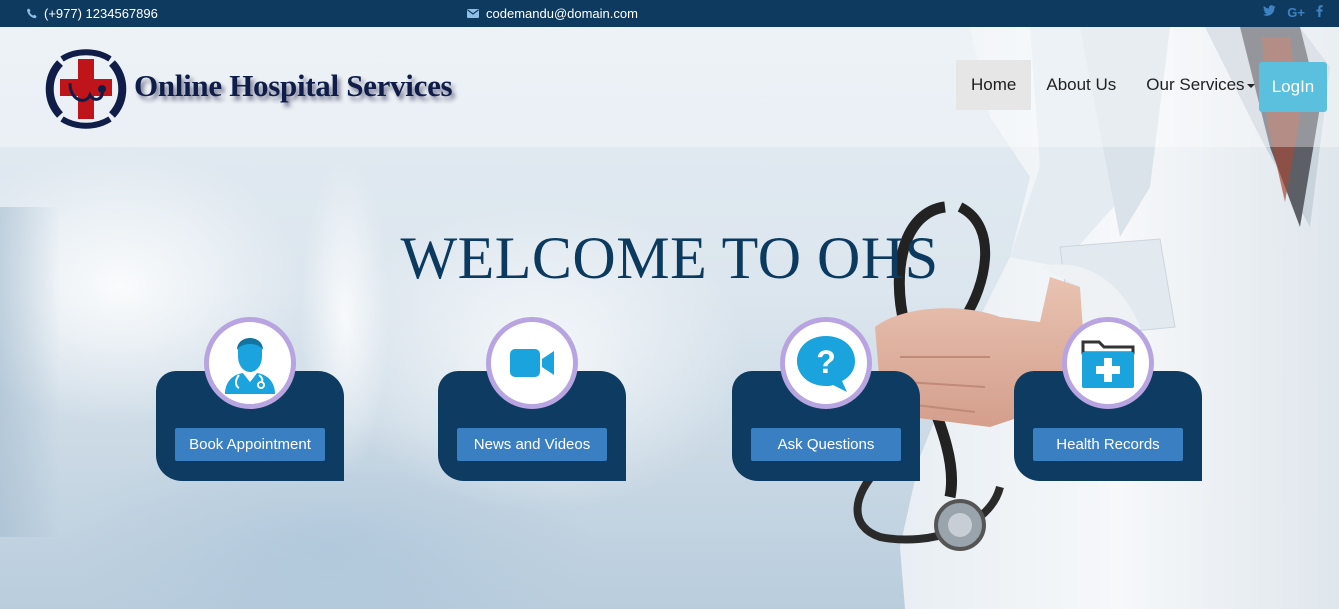 The image size is (1339, 609). Describe the element at coordinates (532, 363) in the screenshot. I see `video-camera-icon` at that location.